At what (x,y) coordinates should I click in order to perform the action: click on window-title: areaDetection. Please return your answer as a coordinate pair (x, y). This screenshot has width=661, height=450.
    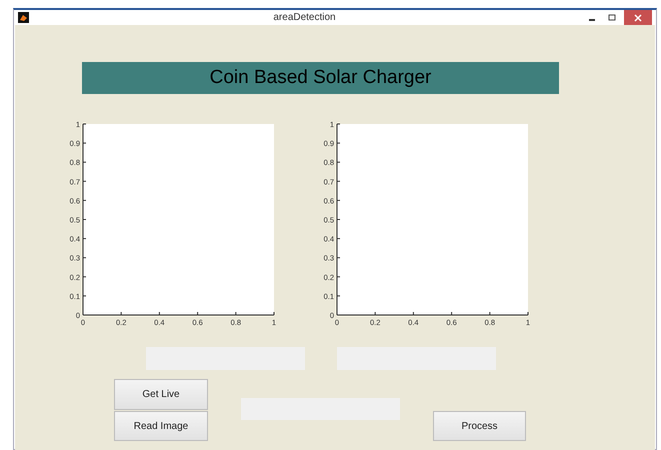
    Looking at the image, I should click on (304, 17).